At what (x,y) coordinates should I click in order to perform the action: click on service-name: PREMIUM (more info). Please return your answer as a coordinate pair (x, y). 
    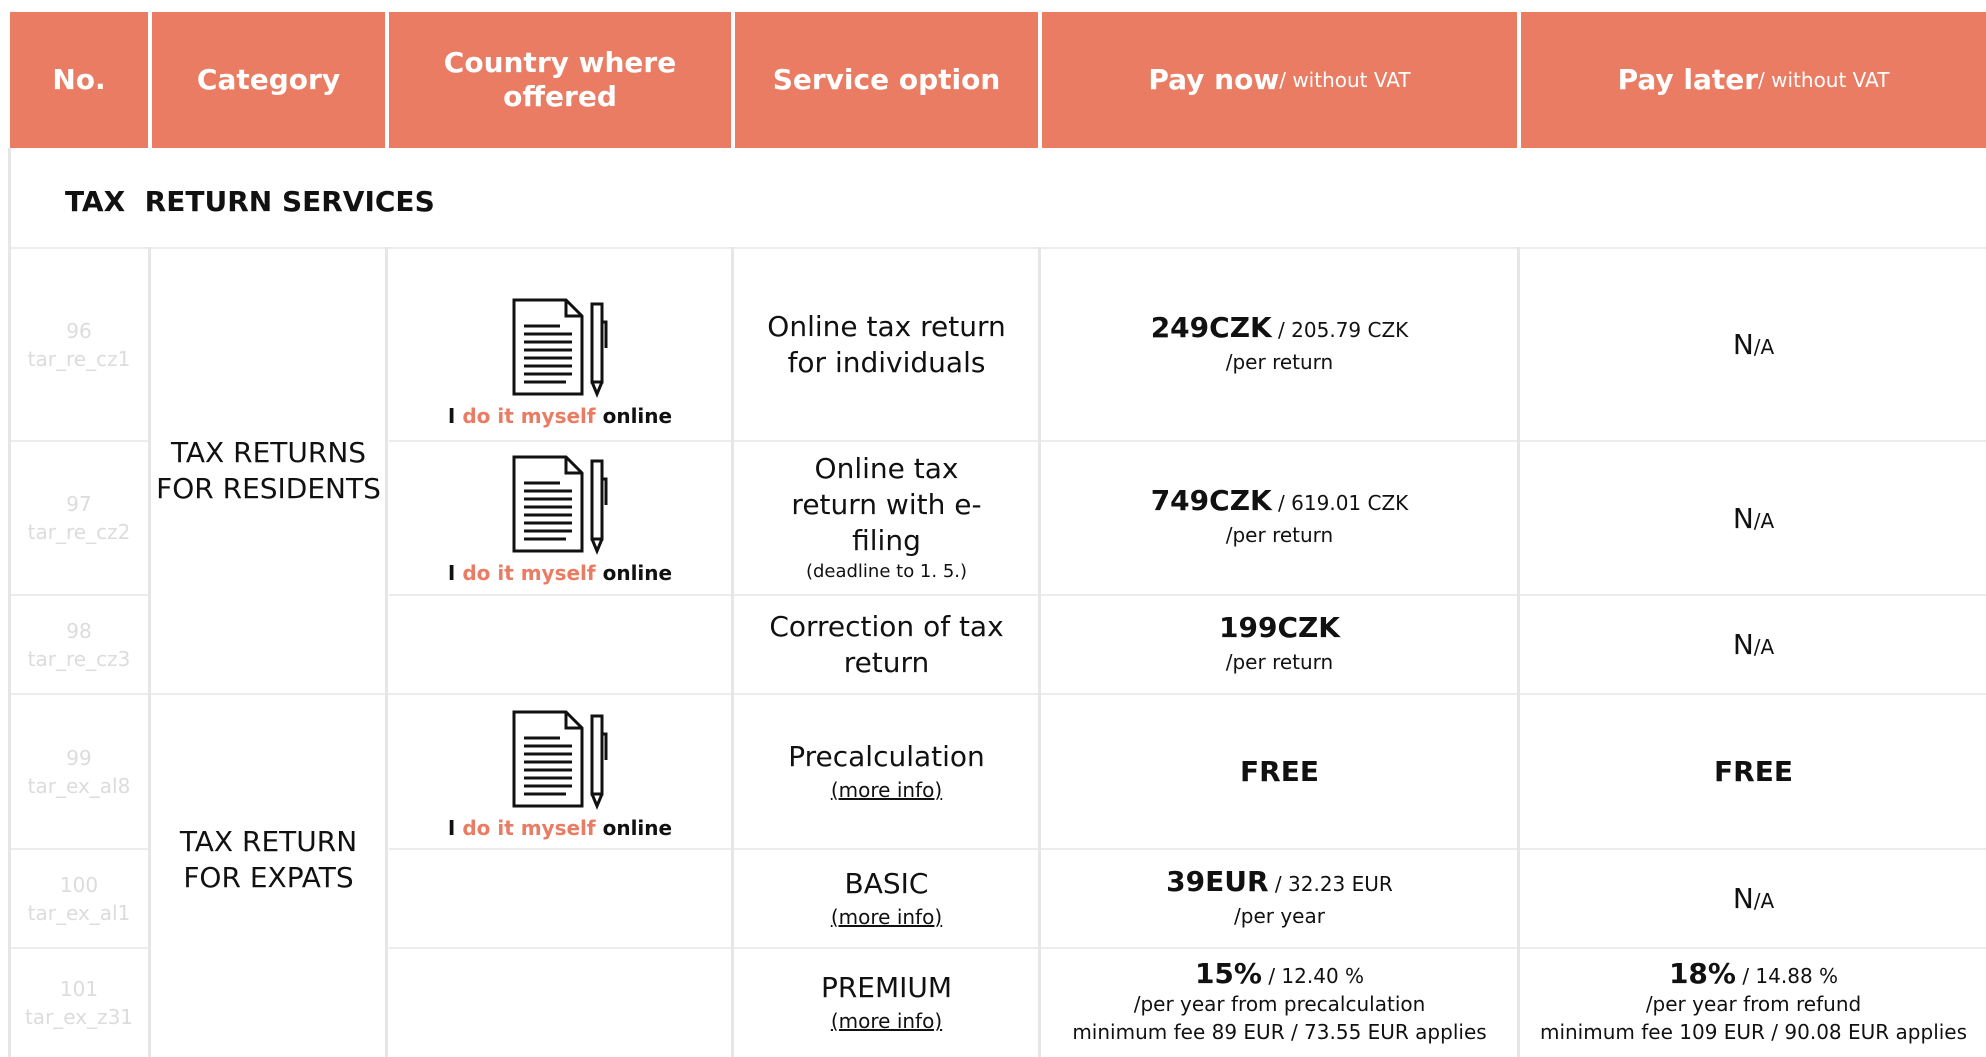
    Looking at the image, I should click on (886, 1003).